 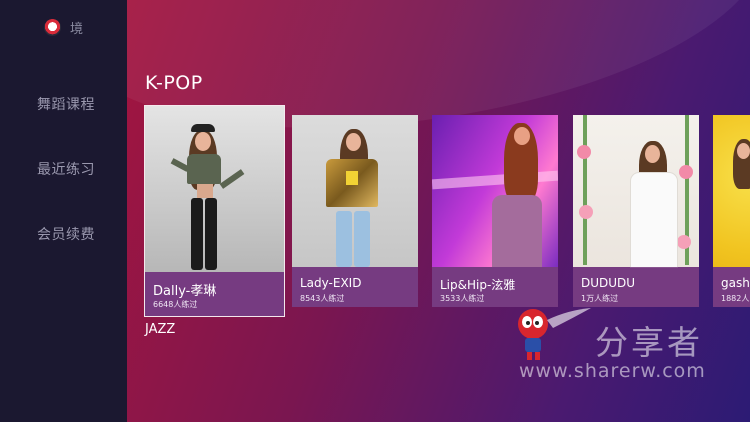 I want to click on course-card: Lip&Hip-泫雅 3533人练过, so click(x=495, y=211).